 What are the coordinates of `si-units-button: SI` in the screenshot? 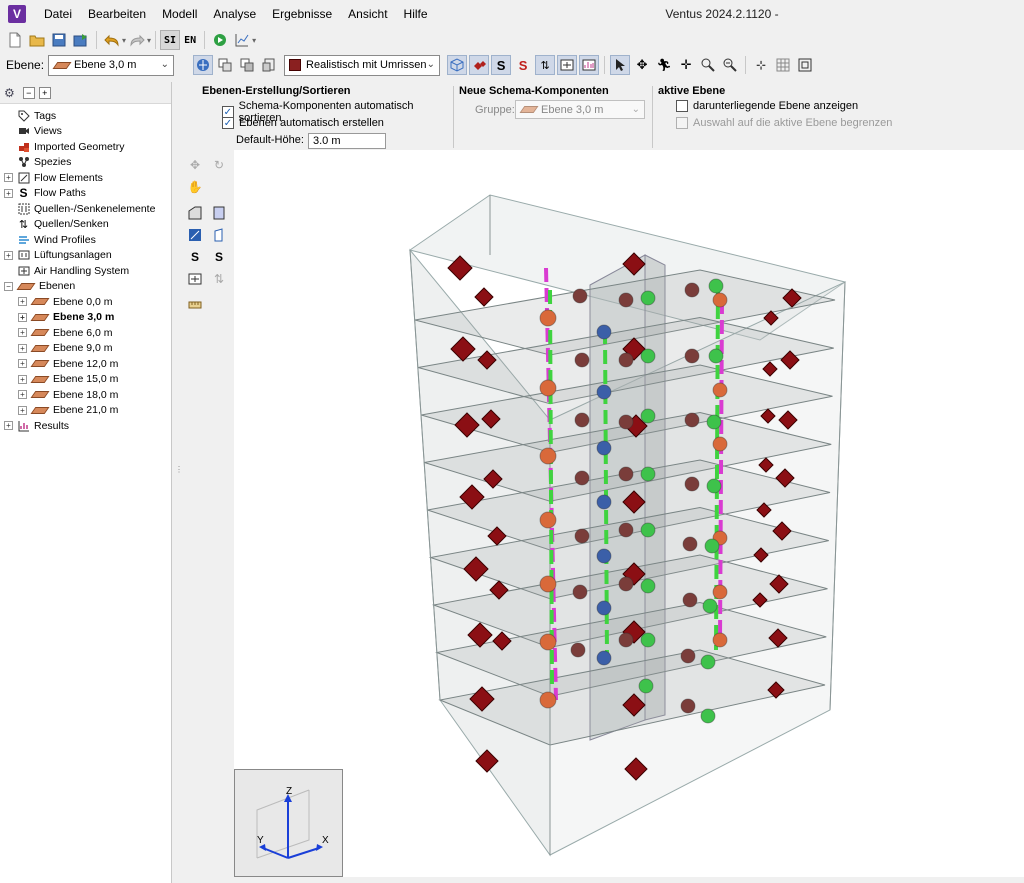 It's located at (170, 40).